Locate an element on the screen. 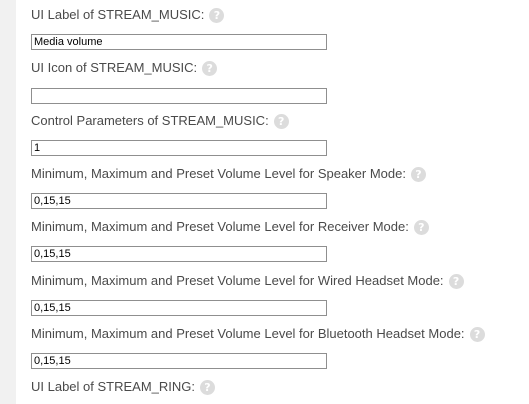 The width and height of the screenshot is (529, 404). field-stream-music-ui-icon: UI Icon of STREAM_MUSIC: ? is located at coordinates (179, 81).